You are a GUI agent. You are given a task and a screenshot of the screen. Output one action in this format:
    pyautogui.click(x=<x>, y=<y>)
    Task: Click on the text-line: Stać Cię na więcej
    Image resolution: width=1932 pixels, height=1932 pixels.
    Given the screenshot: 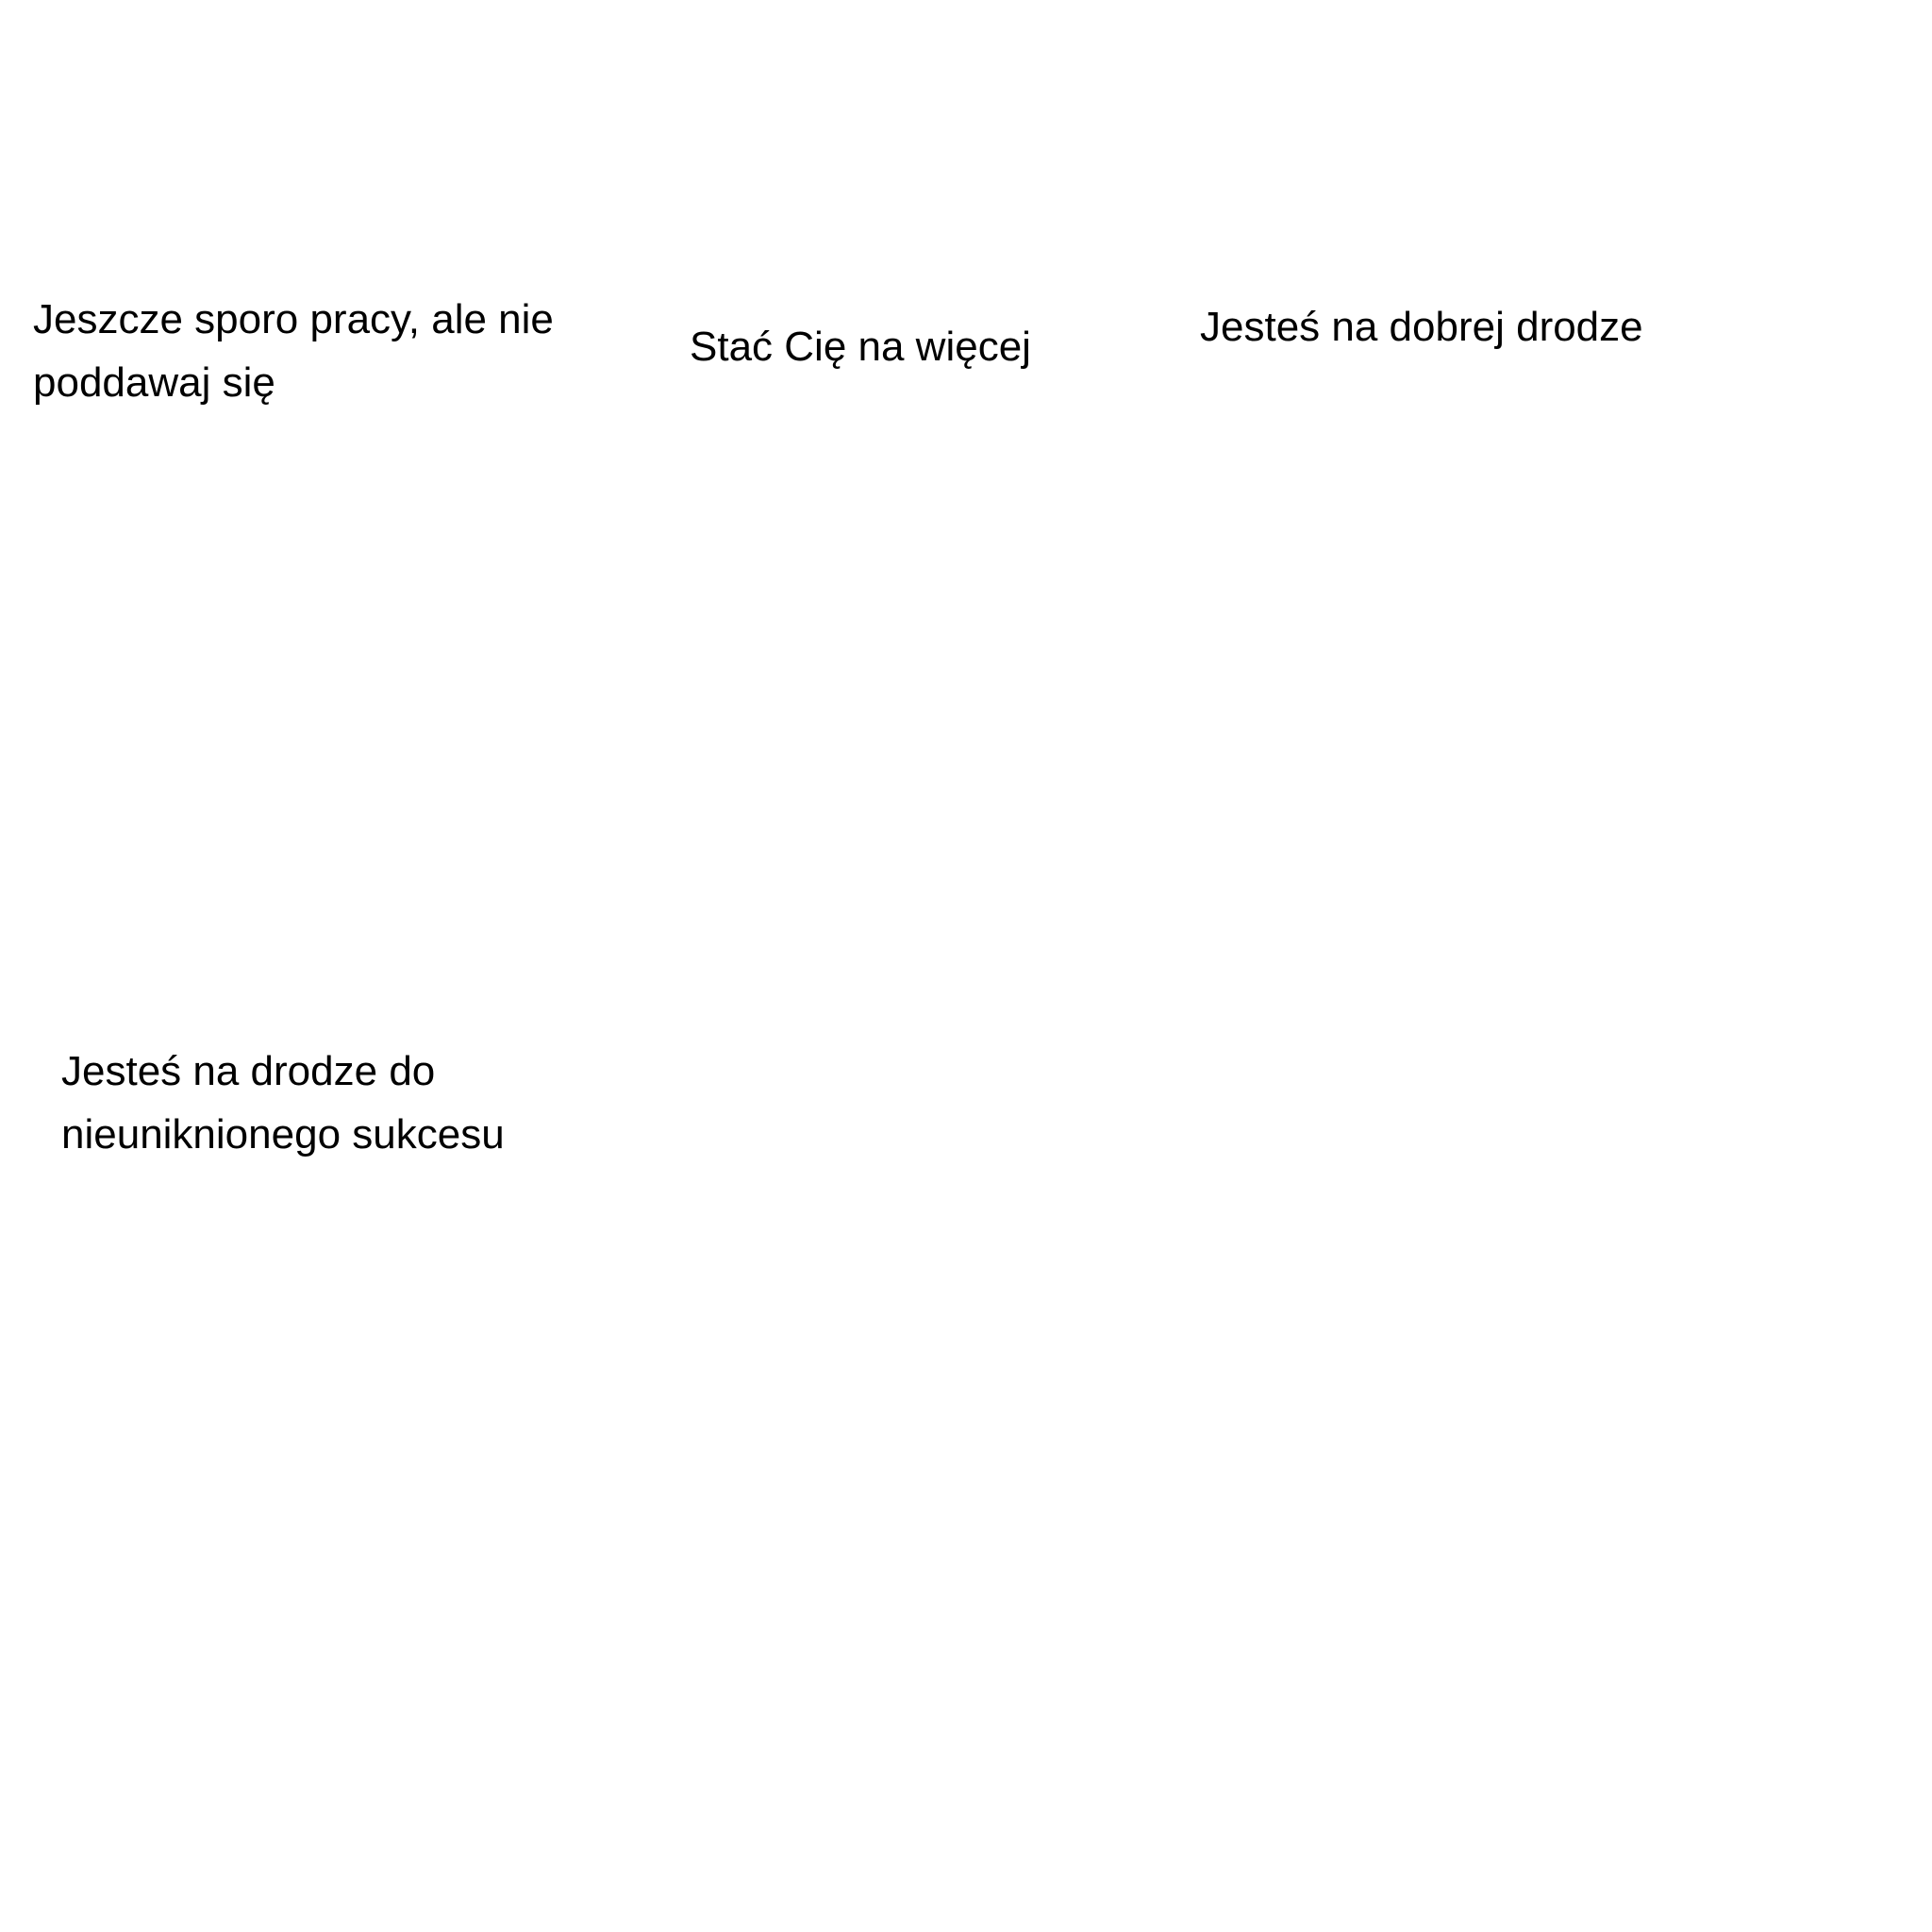 What is the action you would take?
    pyautogui.click(x=861, y=347)
    